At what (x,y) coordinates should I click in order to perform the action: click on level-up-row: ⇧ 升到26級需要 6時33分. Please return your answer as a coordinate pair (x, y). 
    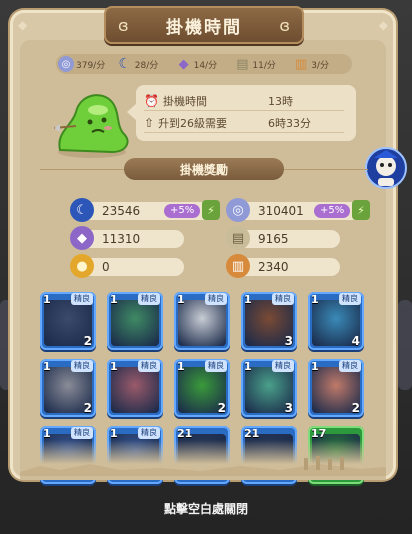
    Looking at the image, I should click on (246, 123).